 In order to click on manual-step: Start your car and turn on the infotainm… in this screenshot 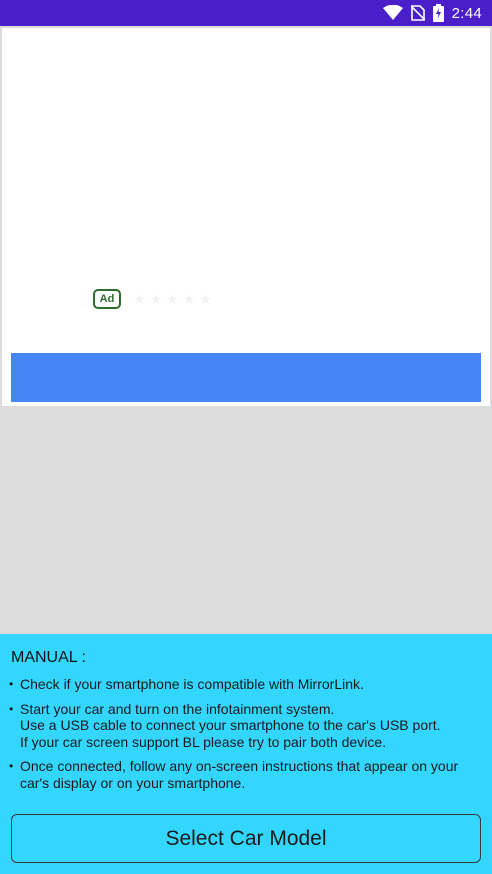, I will do `click(230, 725)`.